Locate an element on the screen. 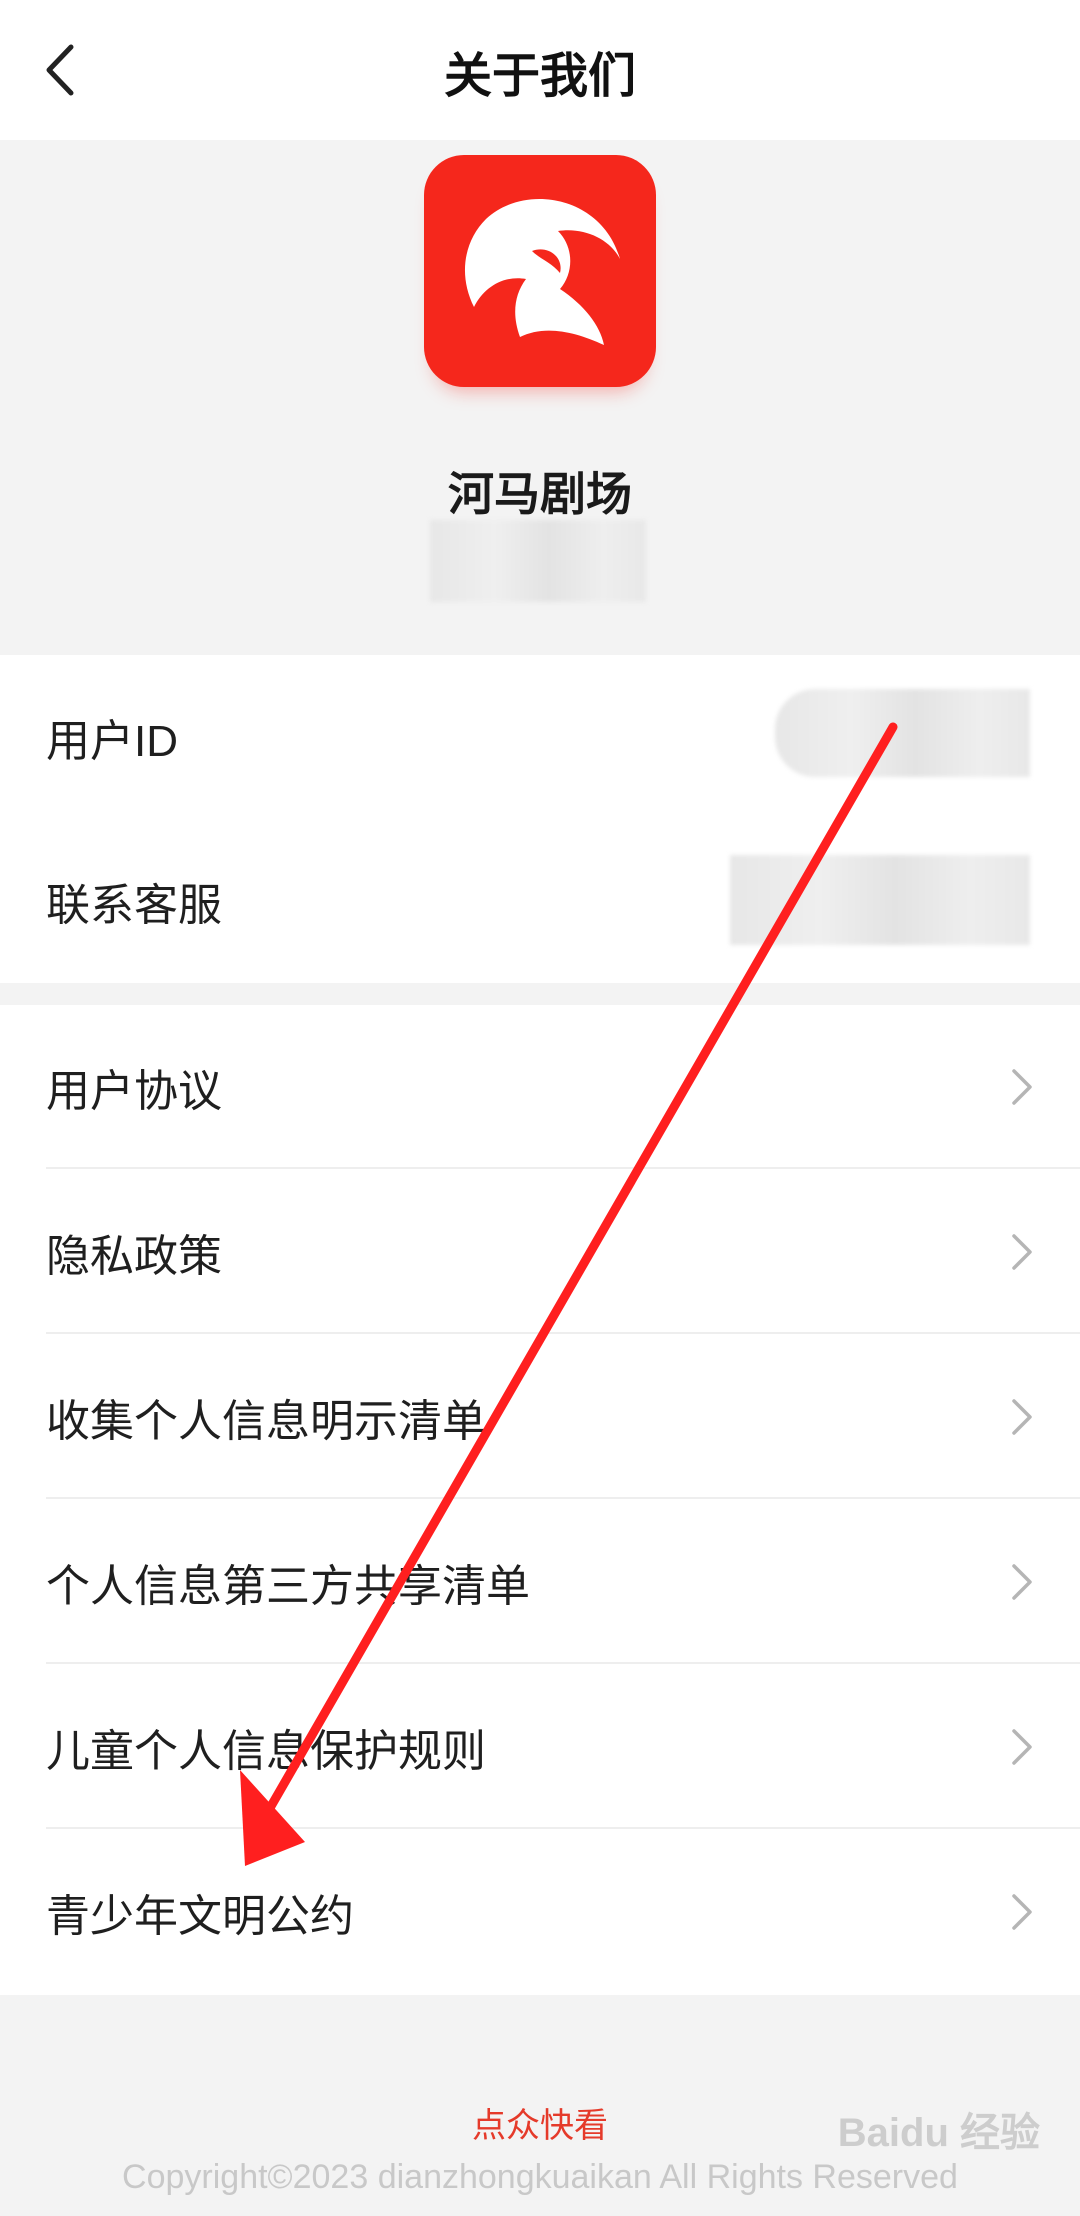 This screenshot has width=1080, height=2216. app-logo is located at coordinates (540, 271).